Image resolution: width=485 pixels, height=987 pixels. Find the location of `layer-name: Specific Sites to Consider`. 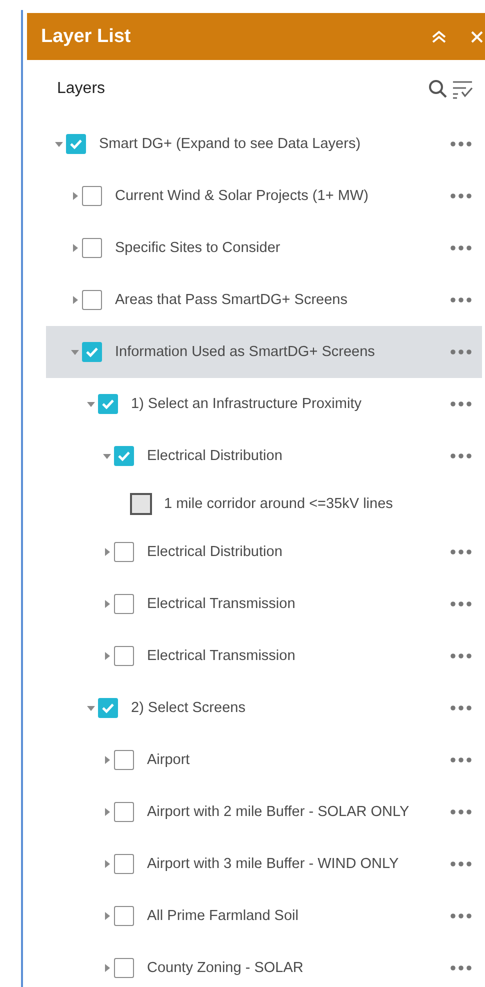

layer-name: Specific Sites to Consider is located at coordinates (198, 248).